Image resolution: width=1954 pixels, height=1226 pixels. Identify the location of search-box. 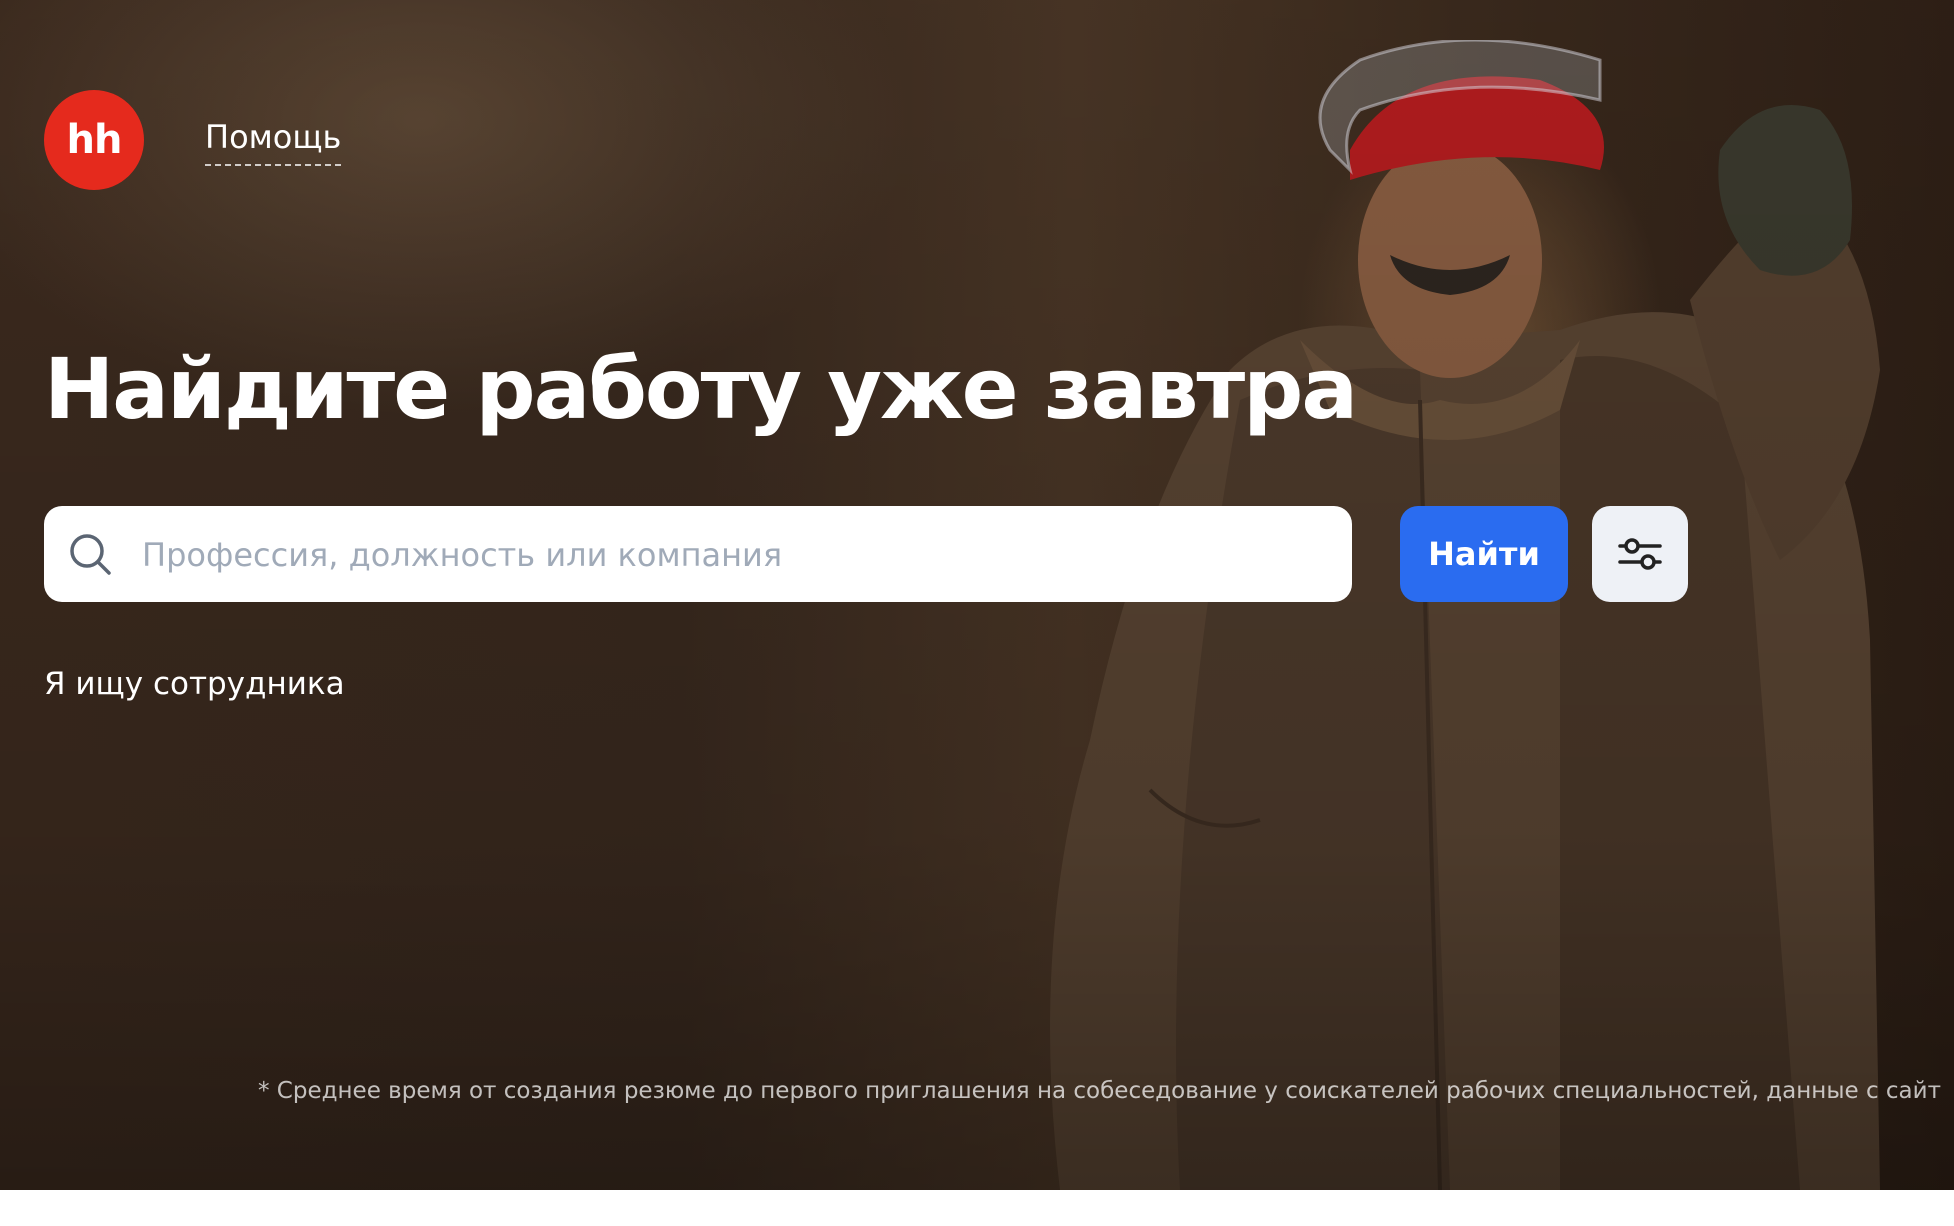
(698, 555).